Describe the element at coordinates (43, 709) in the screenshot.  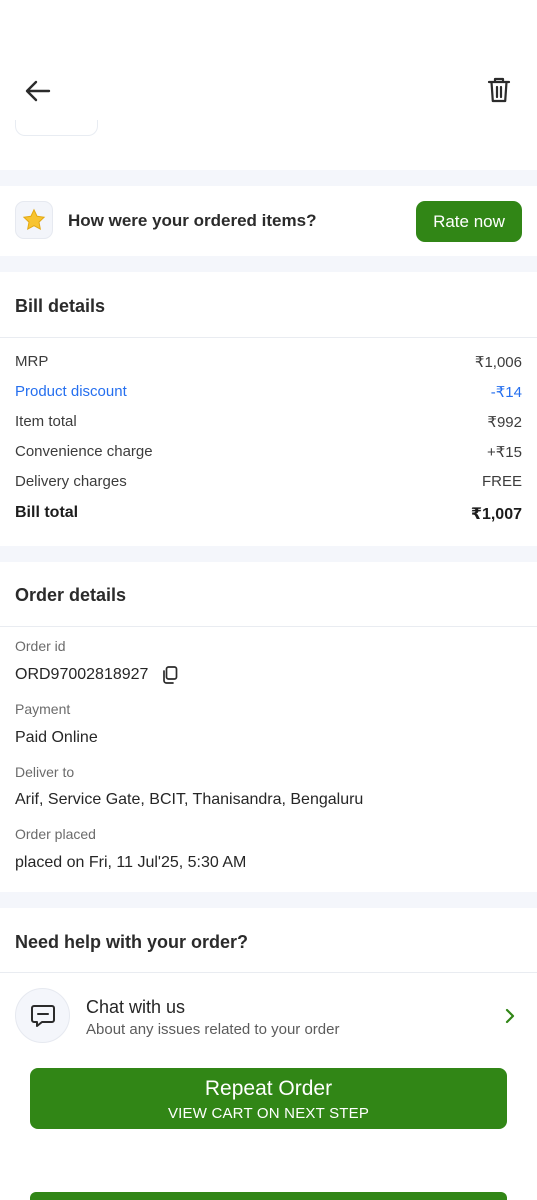
I see `payment-label: Payment` at that location.